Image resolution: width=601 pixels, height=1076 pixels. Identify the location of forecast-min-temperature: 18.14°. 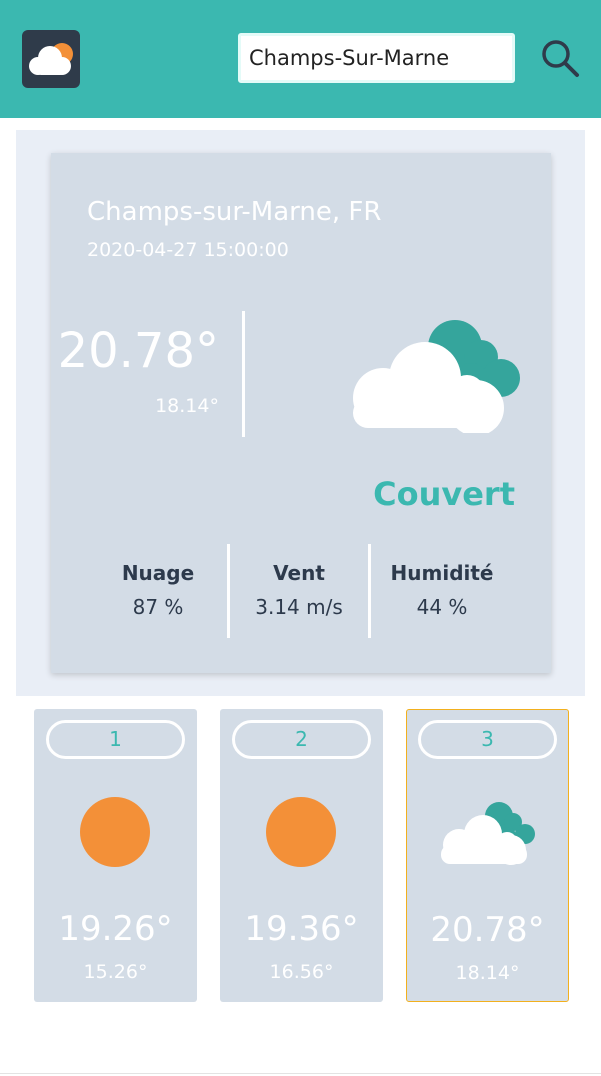
(487, 973).